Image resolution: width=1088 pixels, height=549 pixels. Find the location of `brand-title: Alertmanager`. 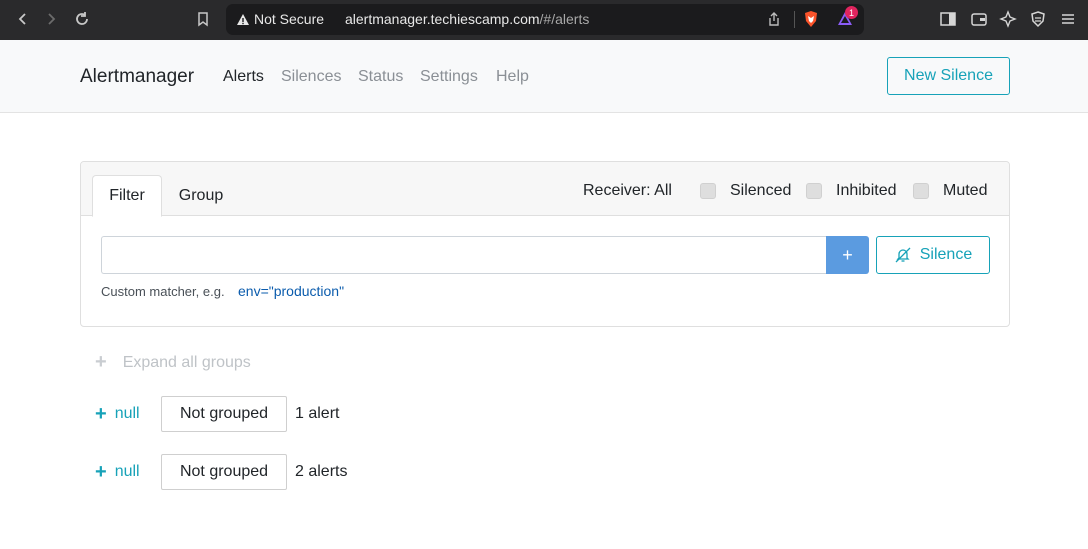

brand-title: Alertmanager is located at coordinates (137, 77).